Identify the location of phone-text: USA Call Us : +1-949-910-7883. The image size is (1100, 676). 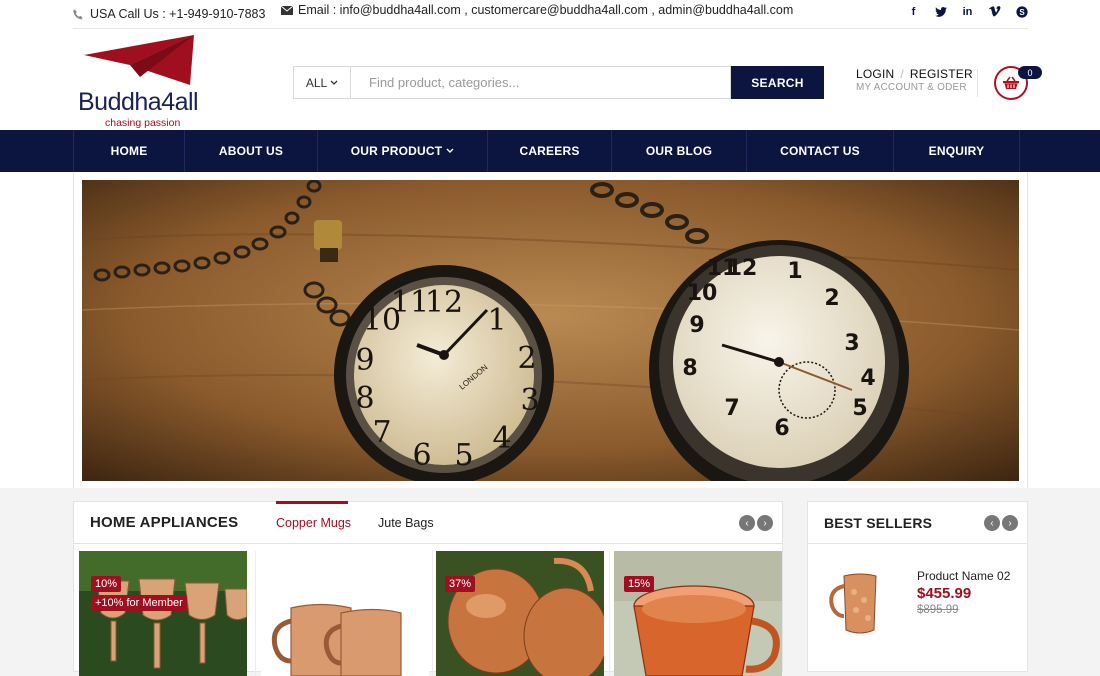
(178, 14).